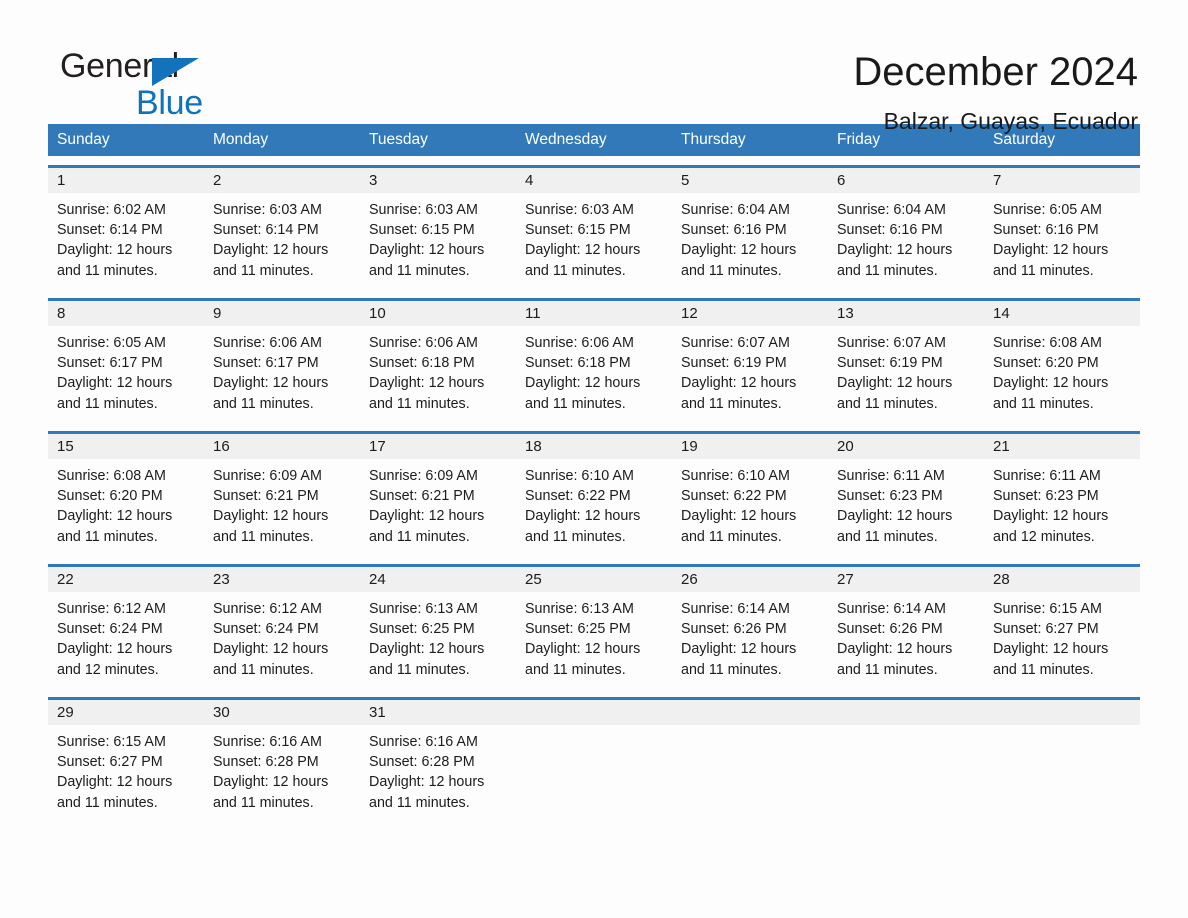 The width and height of the screenshot is (1188, 918). Describe the element at coordinates (906, 579) in the screenshot. I see `day-number-band: 27` at that location.